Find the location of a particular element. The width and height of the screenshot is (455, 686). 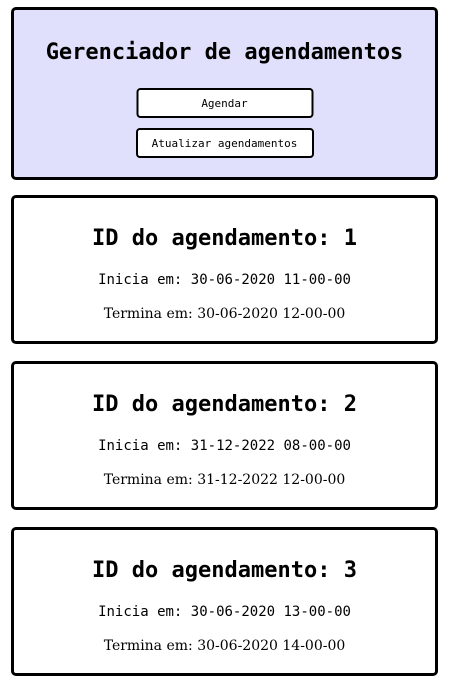

appointment-start: Inicia em: 31-12-2022 08-00-00 is located at coordinates (224, 446).